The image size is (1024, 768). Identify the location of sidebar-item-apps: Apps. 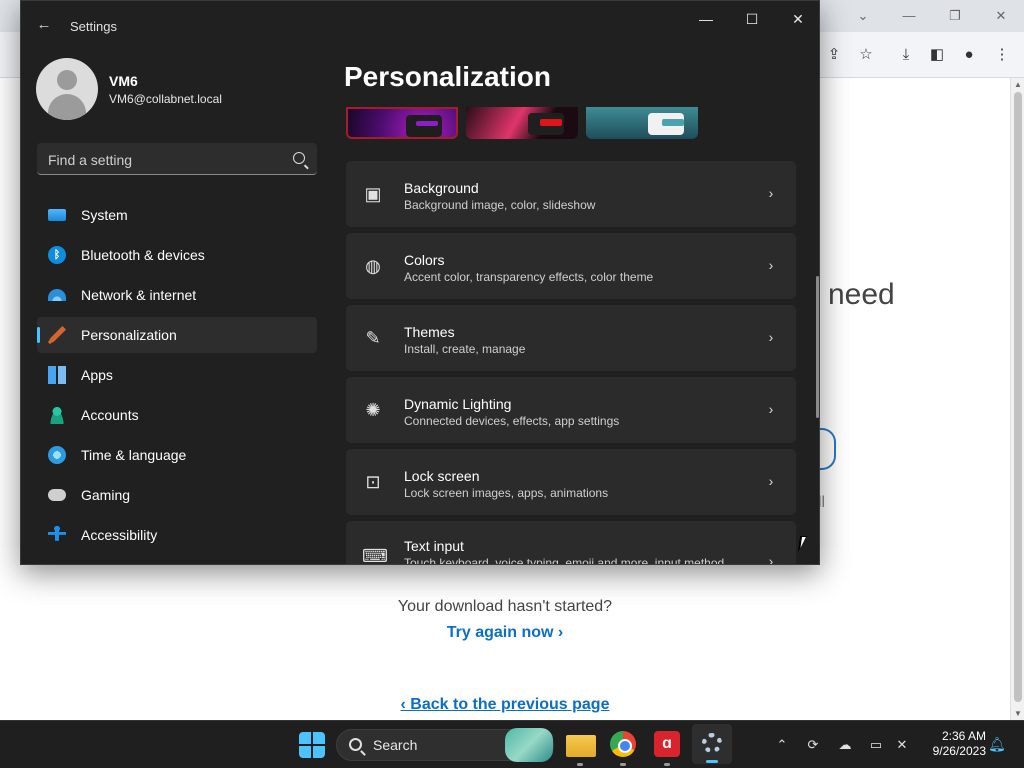
(177, 375).